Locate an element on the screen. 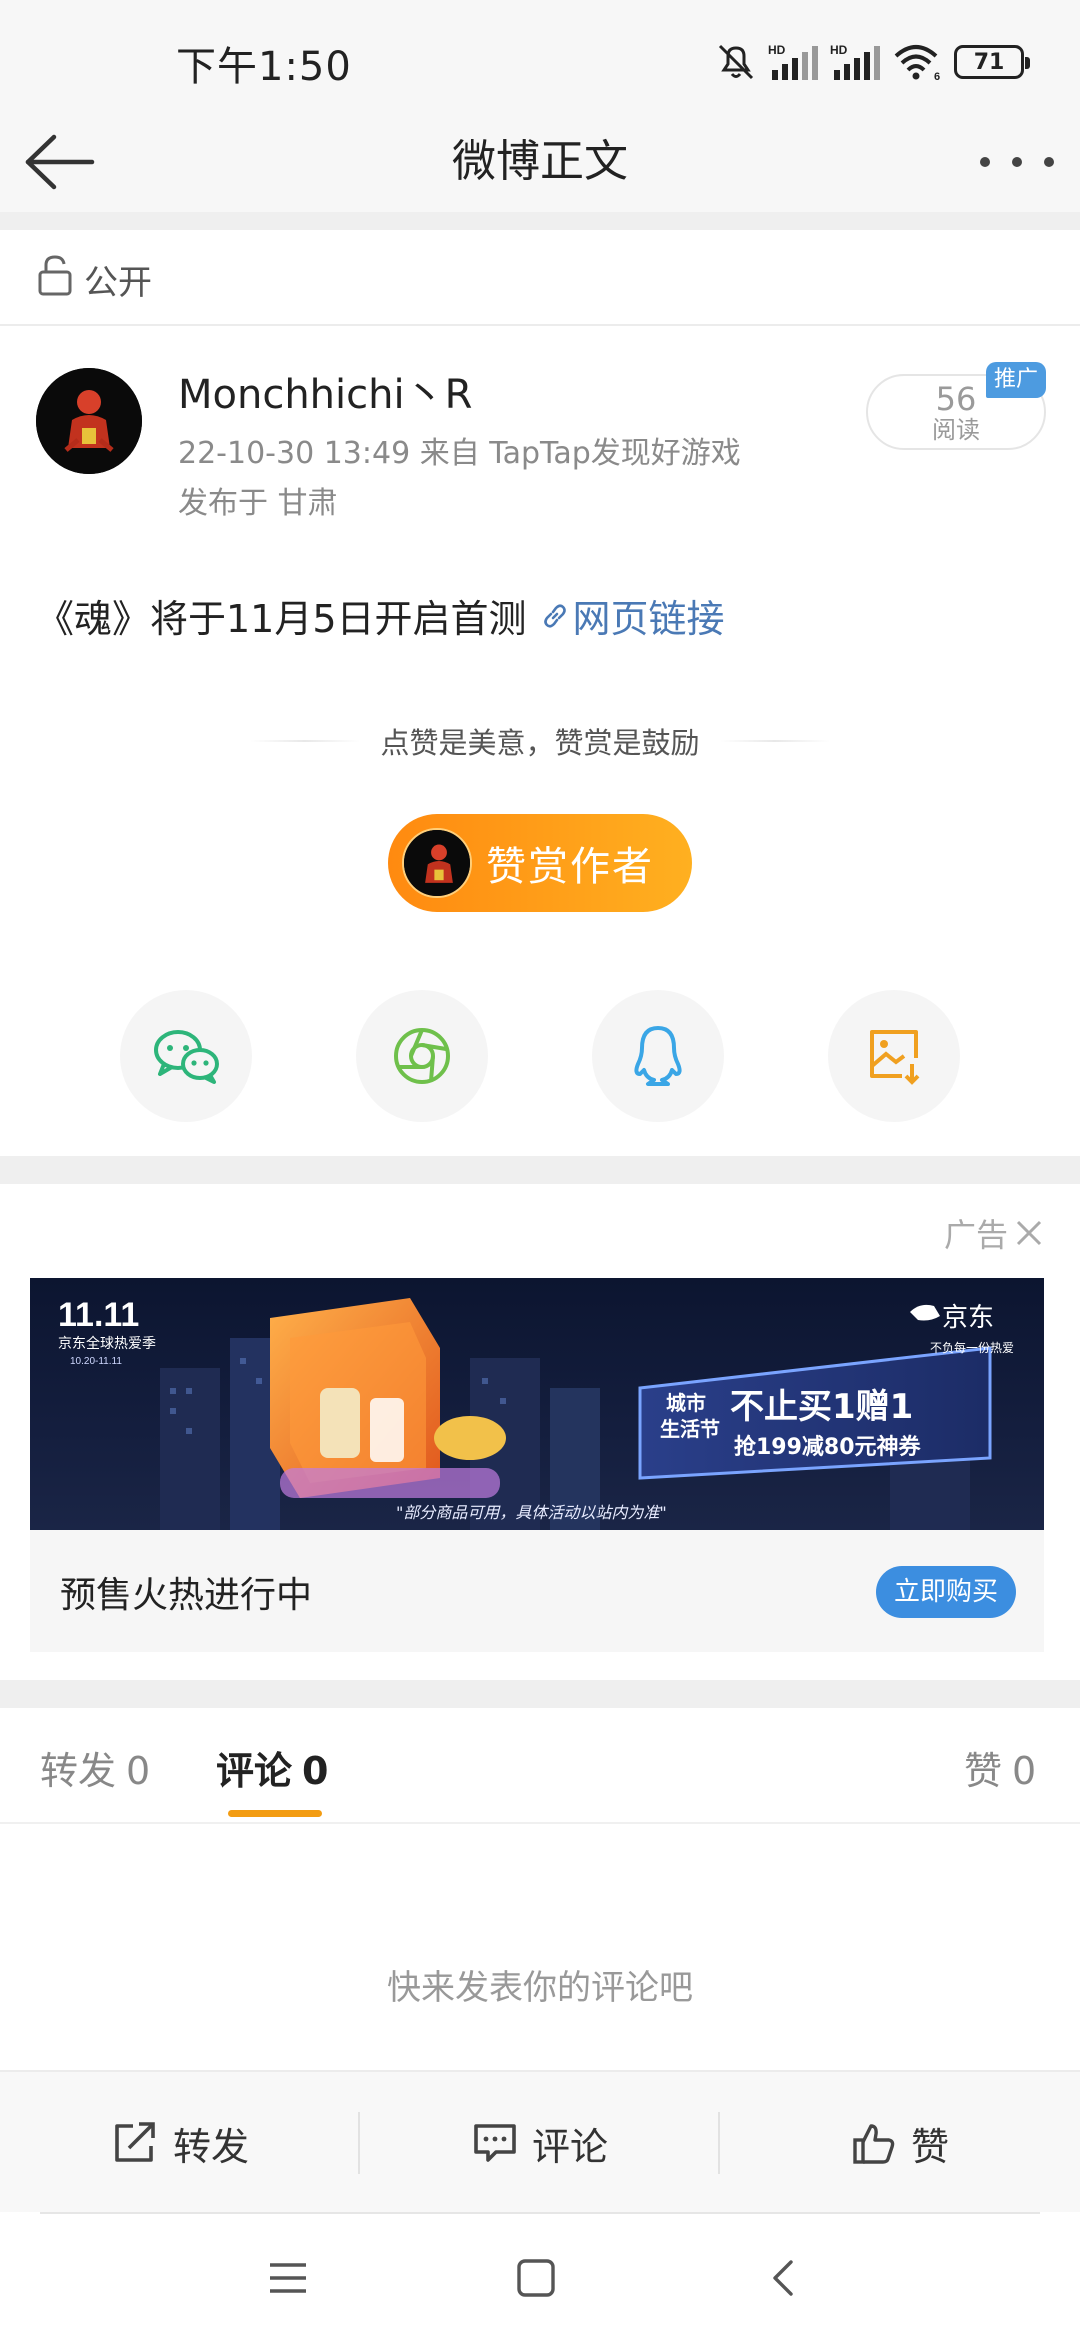 Image resolution: width=1080 pixels, height=2340 pixels. menu-button is located at coordinates (288, 2278).